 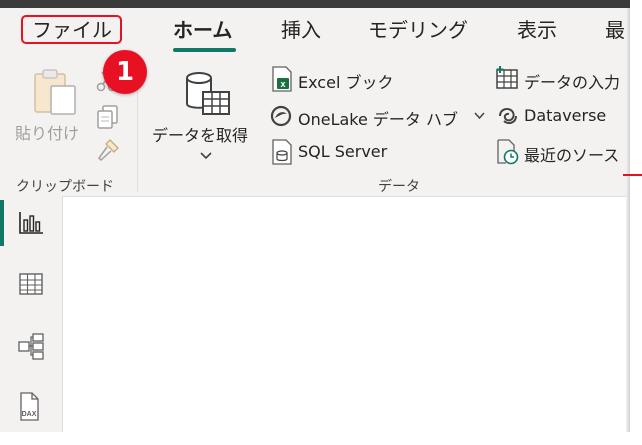 What do you see at coordinates (108, 117) in the screenshot?
I see `copy-icon` at bounding box center [108, 117].